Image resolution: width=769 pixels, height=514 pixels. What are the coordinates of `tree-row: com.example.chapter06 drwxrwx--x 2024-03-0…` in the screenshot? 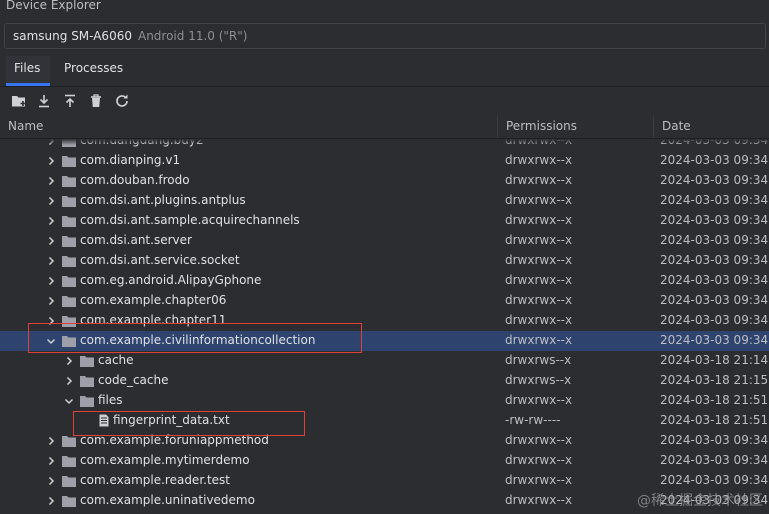 It's located at (384, 301).